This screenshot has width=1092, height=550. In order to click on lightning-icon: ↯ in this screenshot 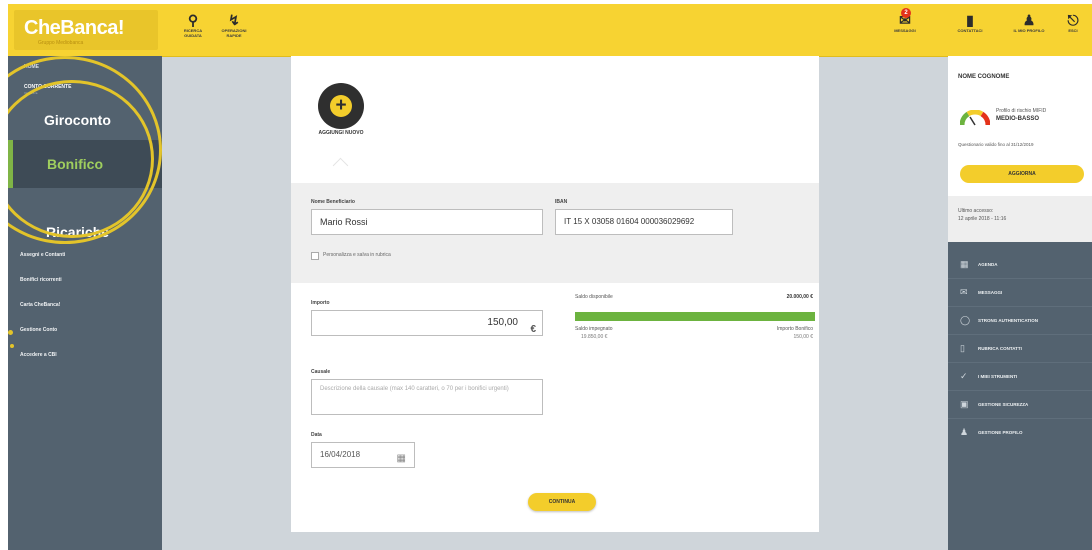, I will do `click(234, 20)`.